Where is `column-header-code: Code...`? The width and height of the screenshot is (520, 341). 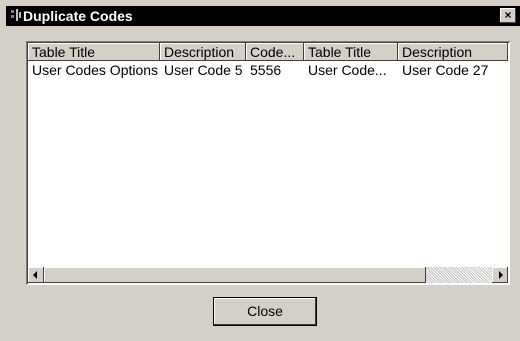
column-header-code: Code... is located at coordinates (275, 52).